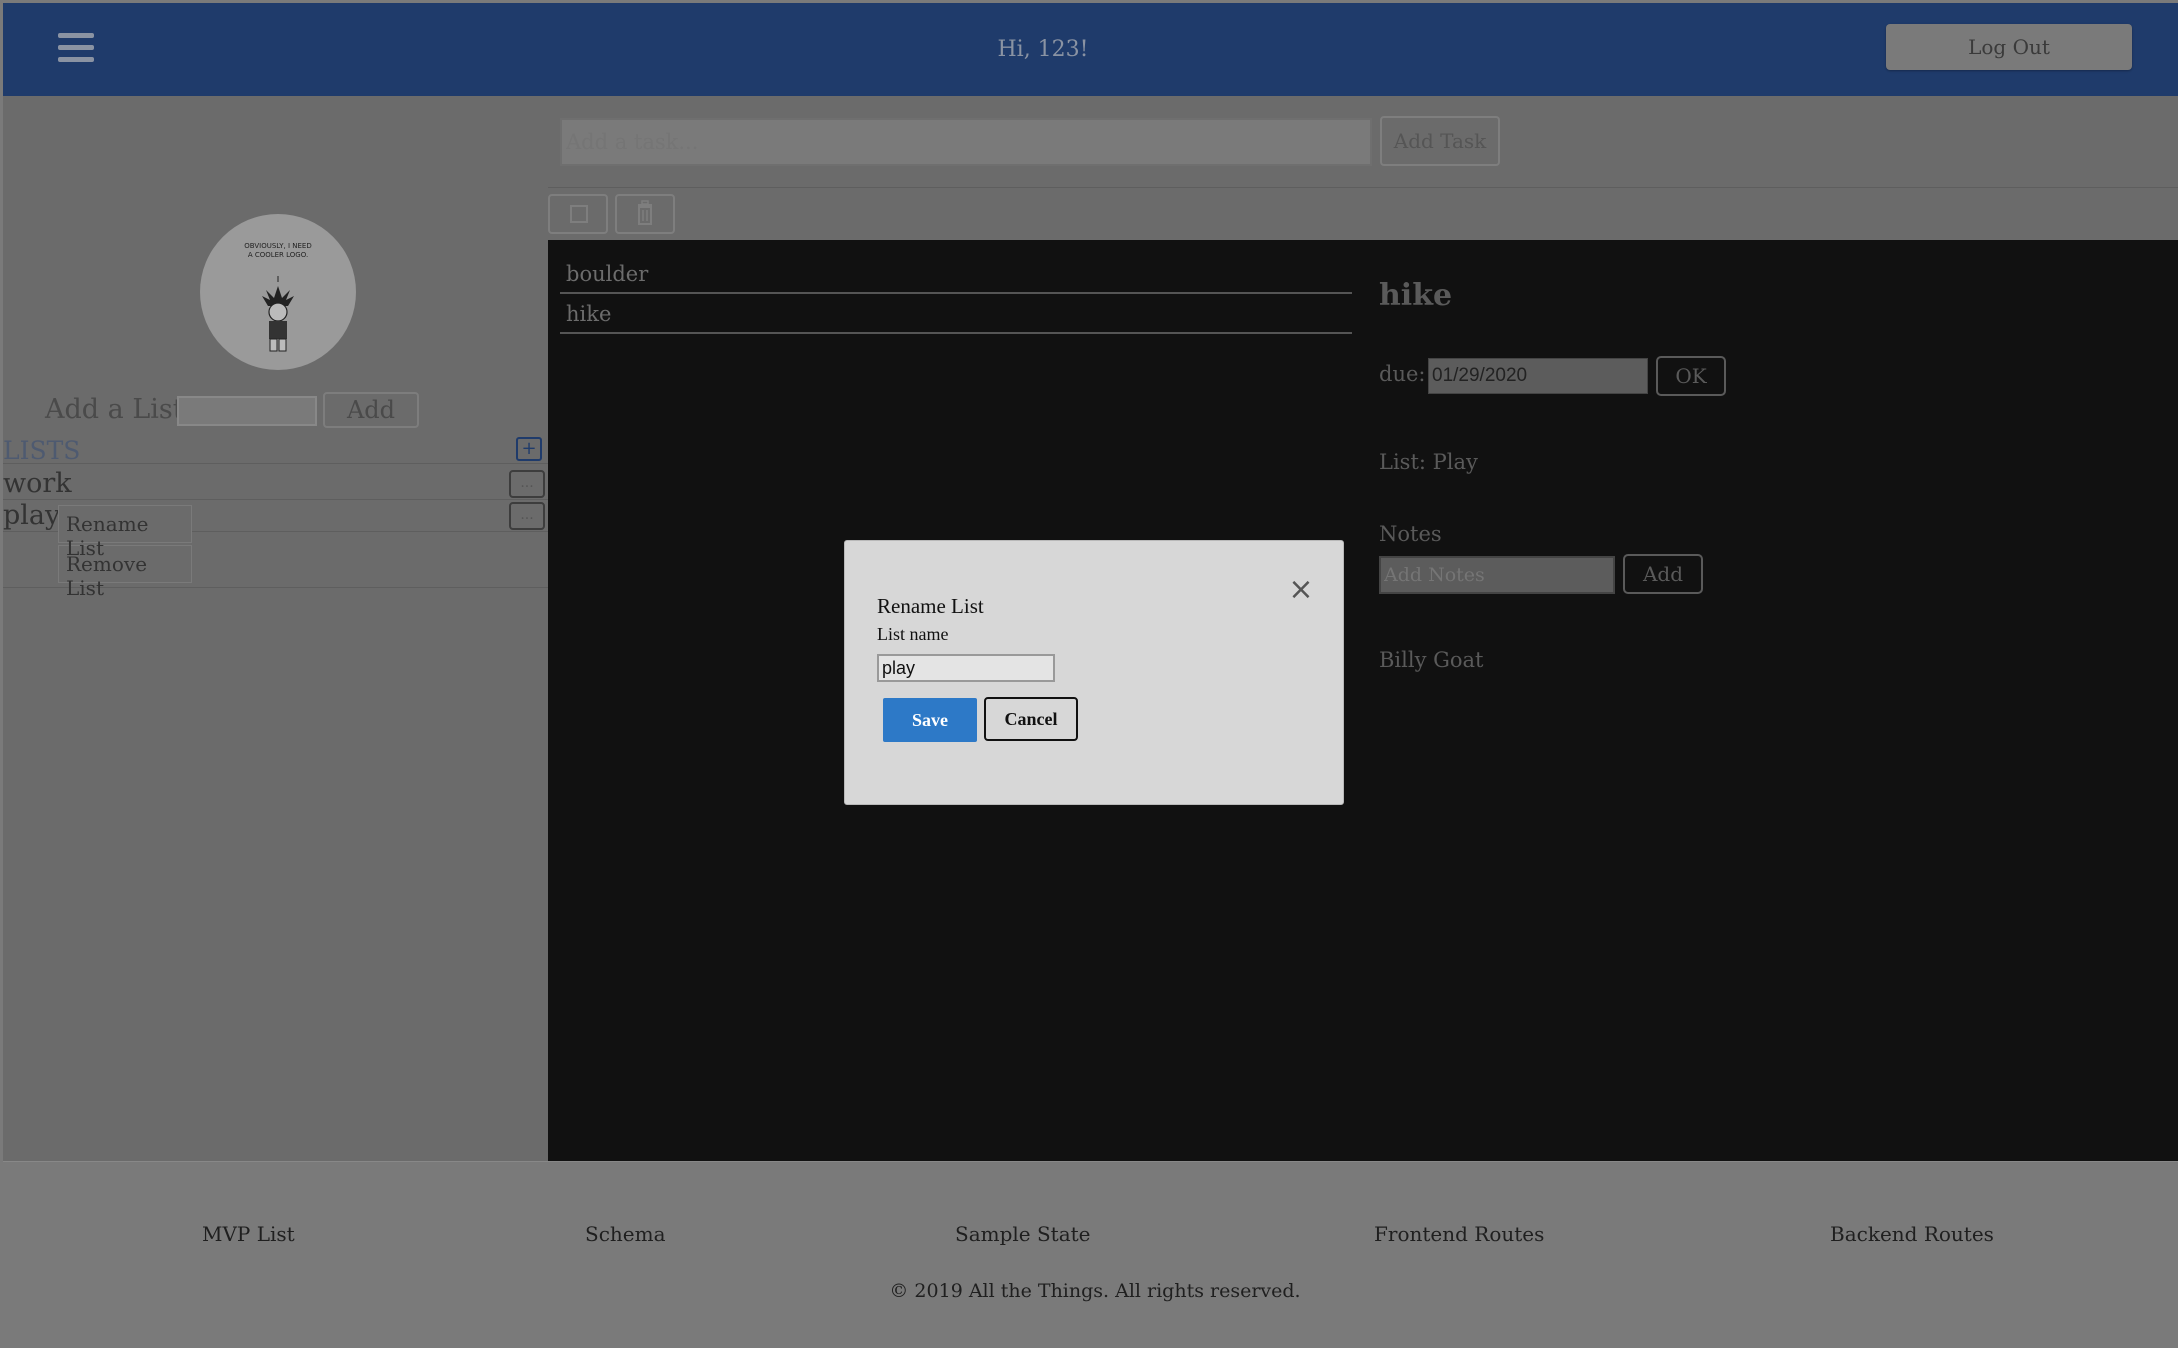 The height and width of the screenshot is (1348, 2178). I want to click on footer-link-backend-routes: Backend Routes, so click(1912, 1234).